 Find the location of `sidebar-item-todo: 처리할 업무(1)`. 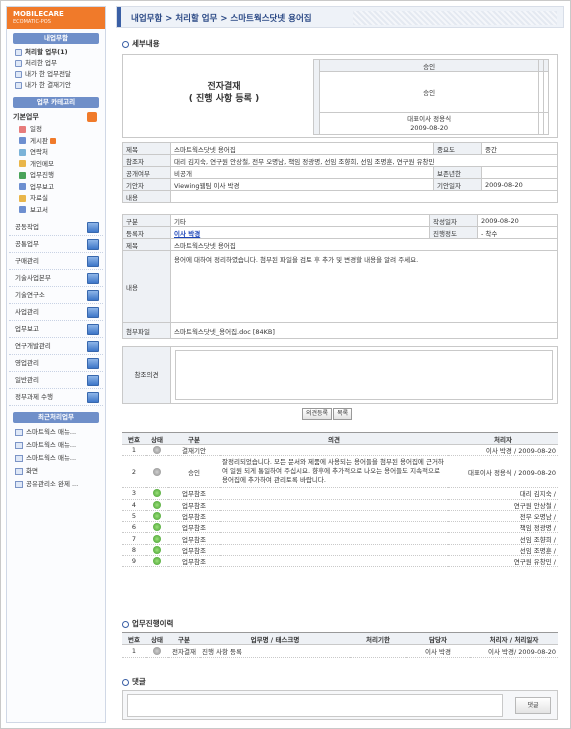

sidebar-item-todo: 처리할 업무(1) is located at coordinates (56, 52).